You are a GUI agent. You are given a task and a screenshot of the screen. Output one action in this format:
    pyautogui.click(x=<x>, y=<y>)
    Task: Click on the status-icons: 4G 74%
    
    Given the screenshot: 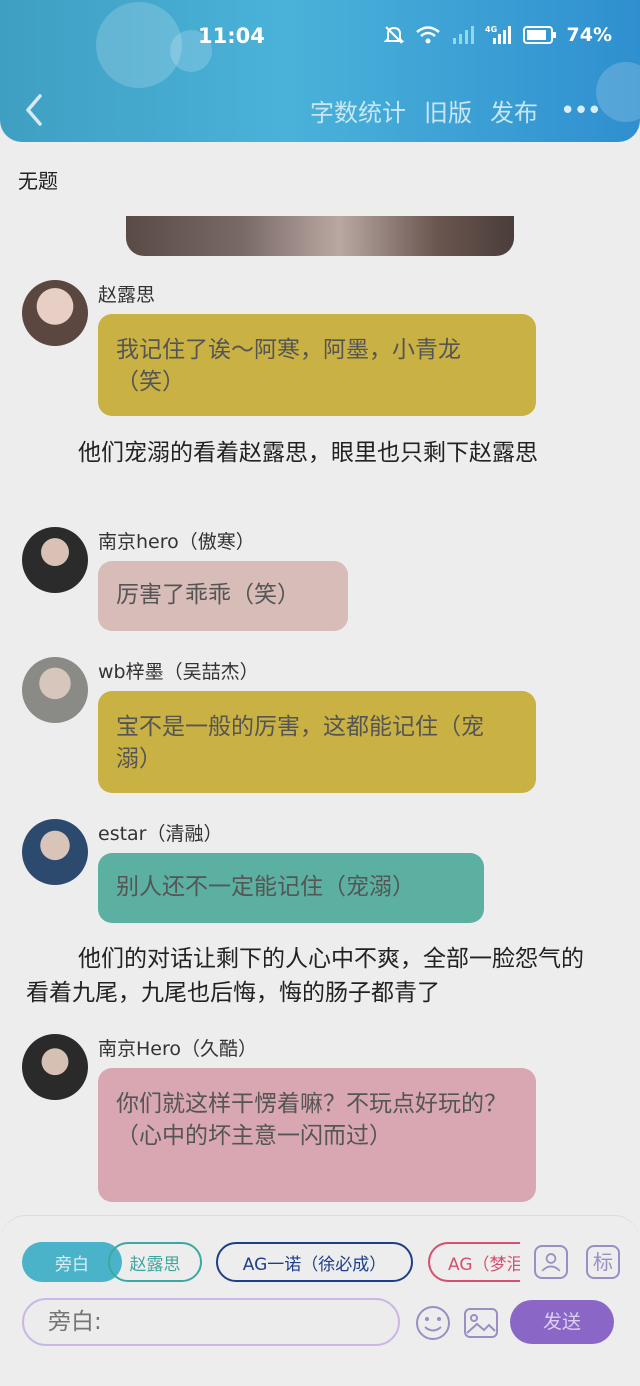 What is the action you would take?
    pyautogui.click(x=497, y=35)
    